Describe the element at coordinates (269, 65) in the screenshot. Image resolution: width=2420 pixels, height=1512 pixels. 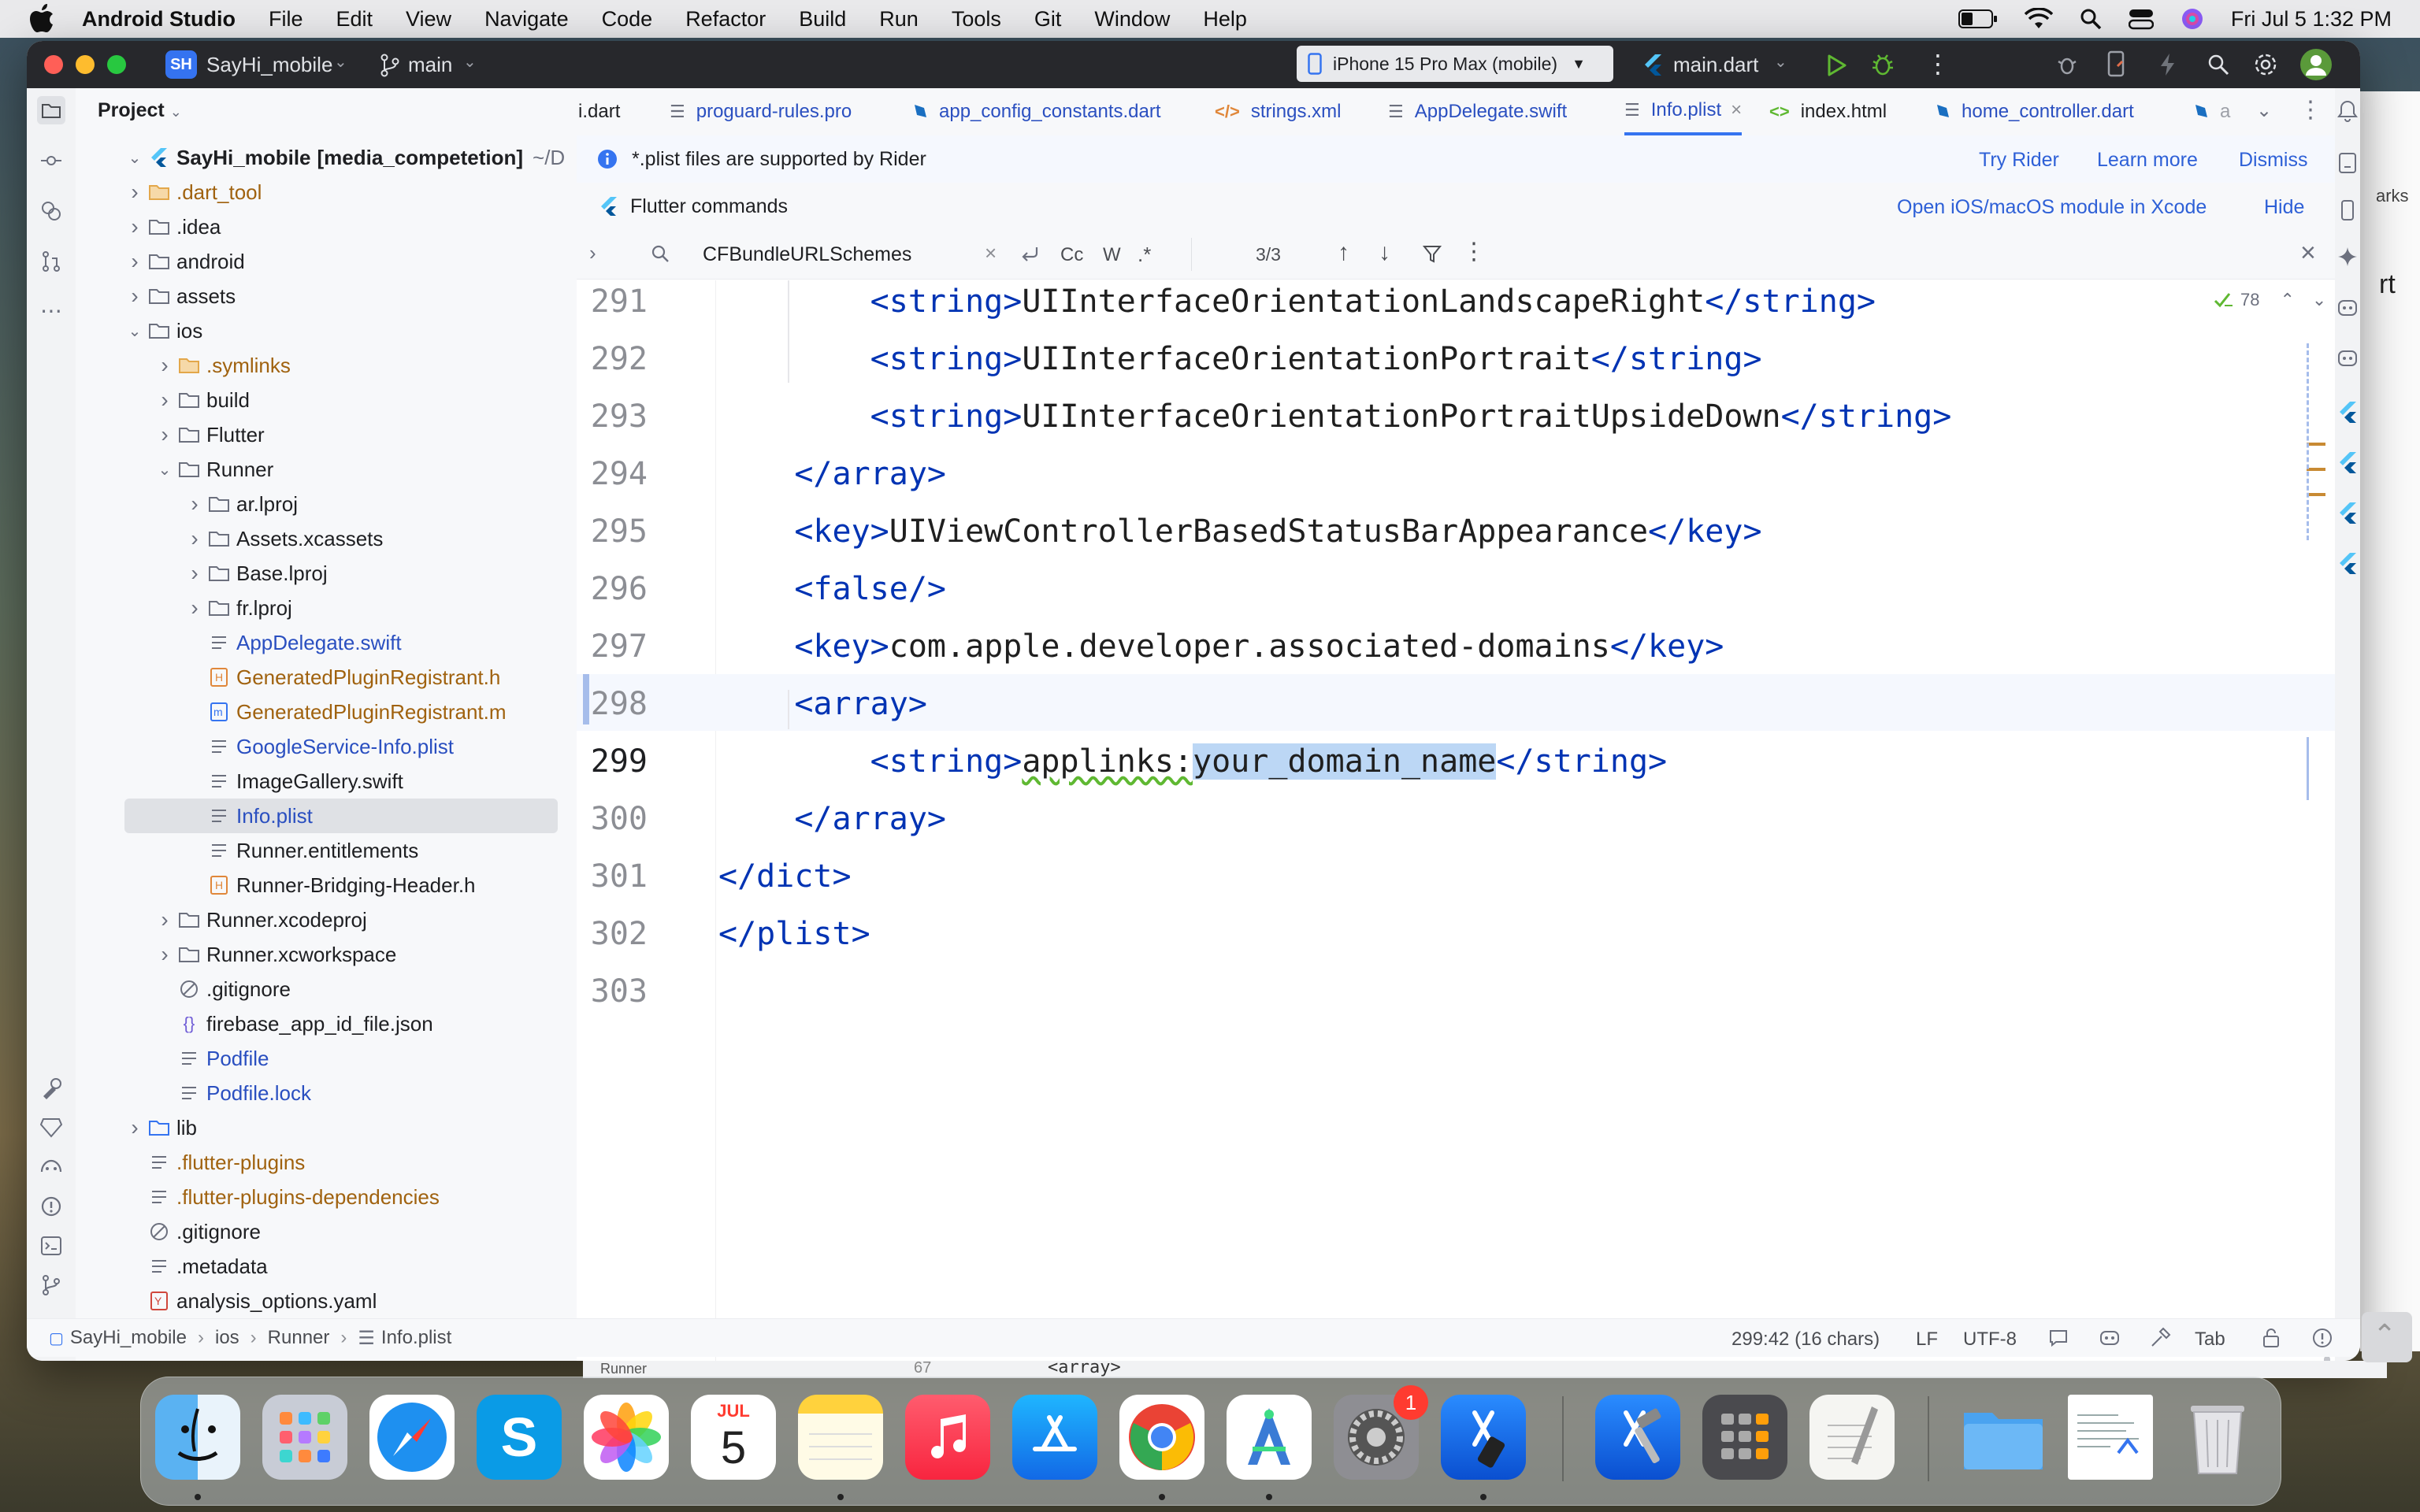
I see `project-selector: SayHi_mobile` at that location.